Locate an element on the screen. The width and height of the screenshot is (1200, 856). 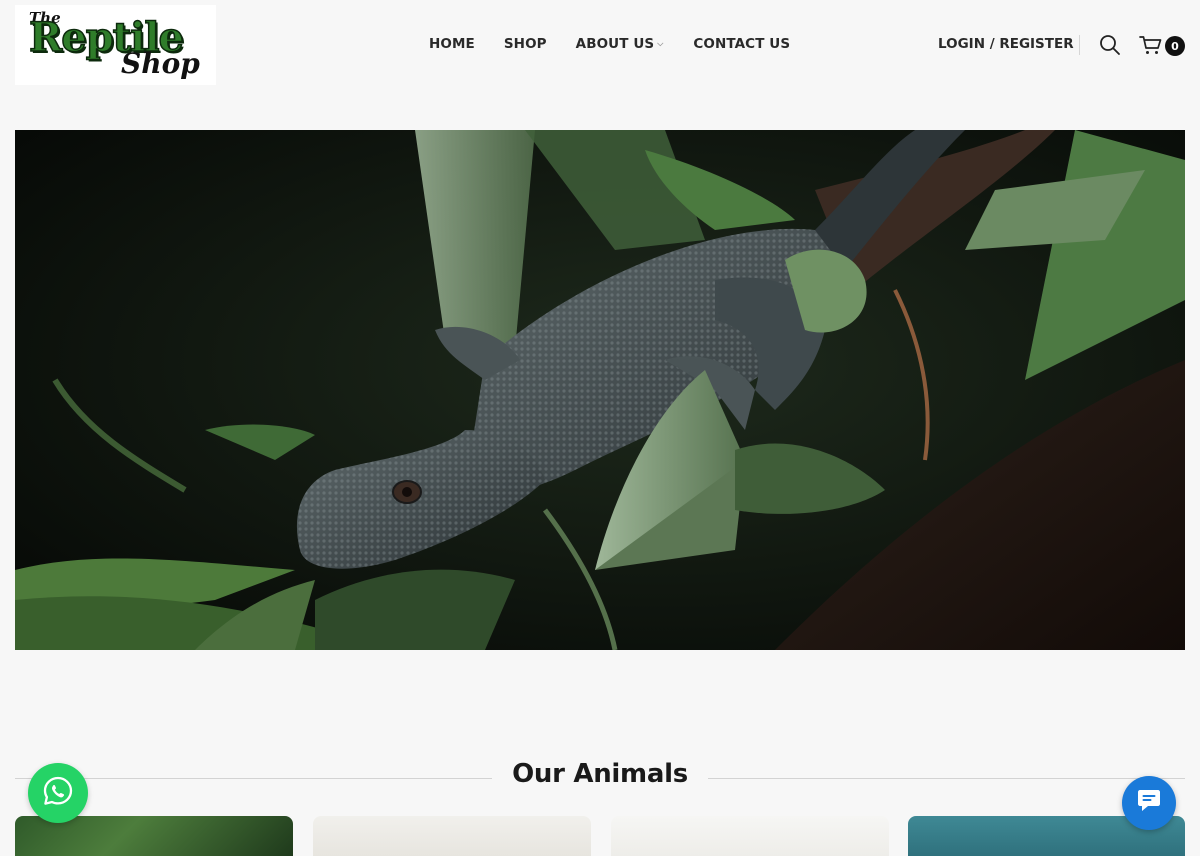
section-title: Our Animals is located at coordinates (600, 774).